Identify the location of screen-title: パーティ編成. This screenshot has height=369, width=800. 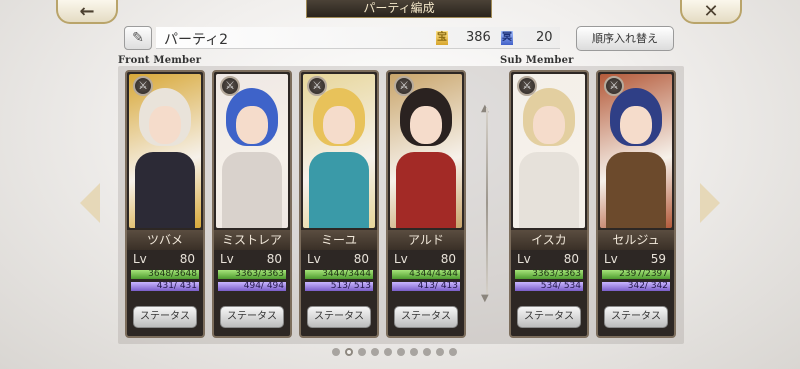
(399, 9).